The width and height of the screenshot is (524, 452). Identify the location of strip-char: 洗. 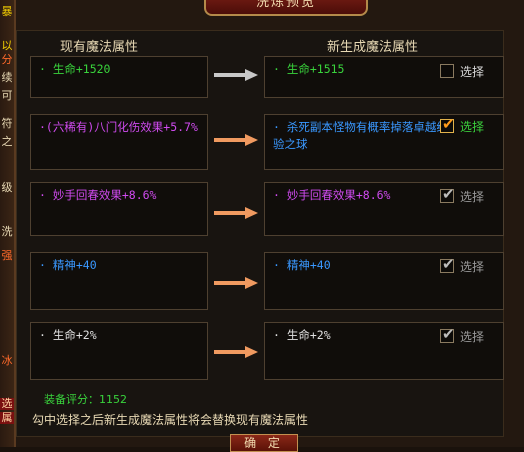
(7, 231).